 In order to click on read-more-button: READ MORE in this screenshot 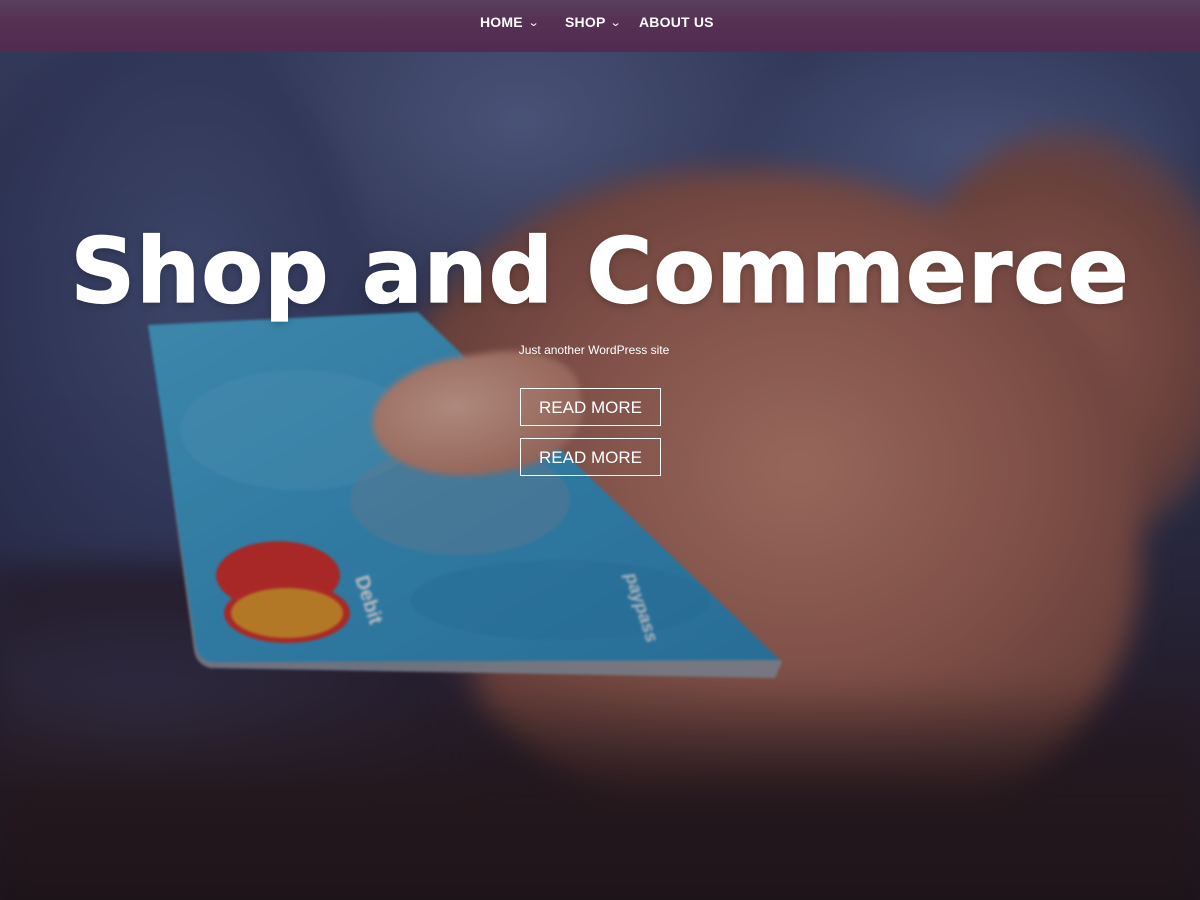, I will do `click(590, 407)`.